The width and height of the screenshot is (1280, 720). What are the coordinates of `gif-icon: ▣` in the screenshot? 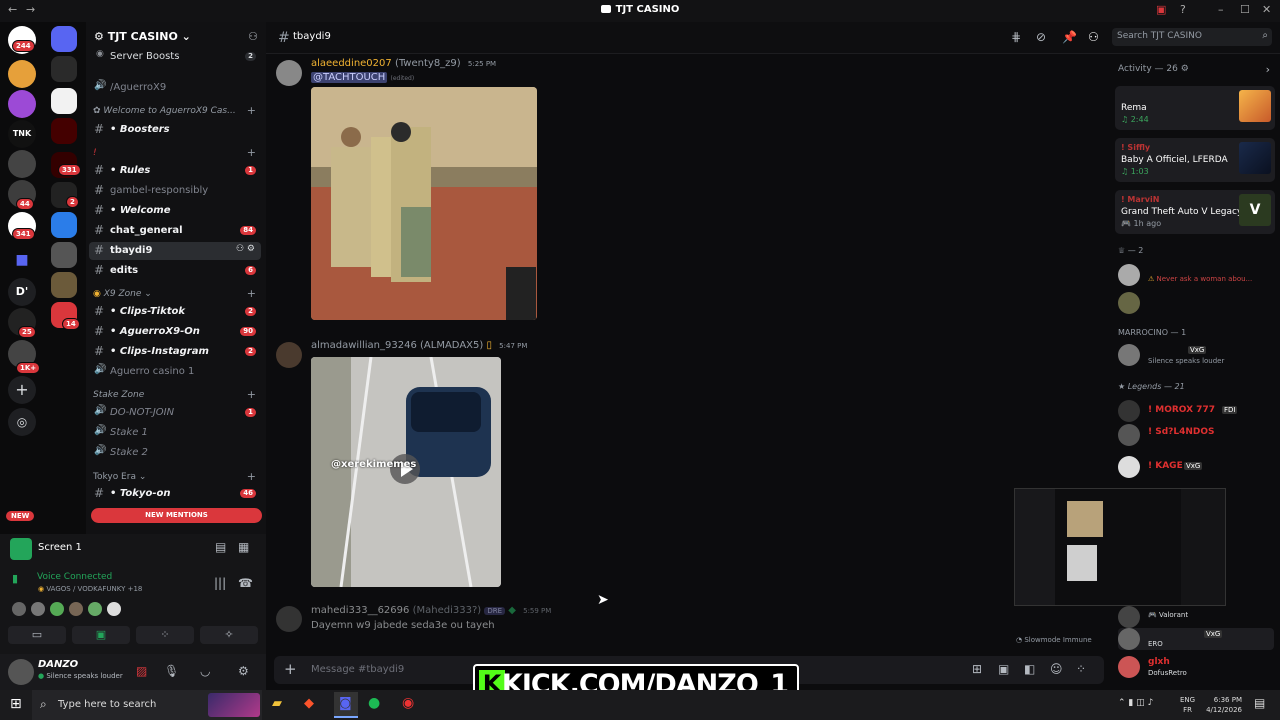 It's located at (1003, 669).